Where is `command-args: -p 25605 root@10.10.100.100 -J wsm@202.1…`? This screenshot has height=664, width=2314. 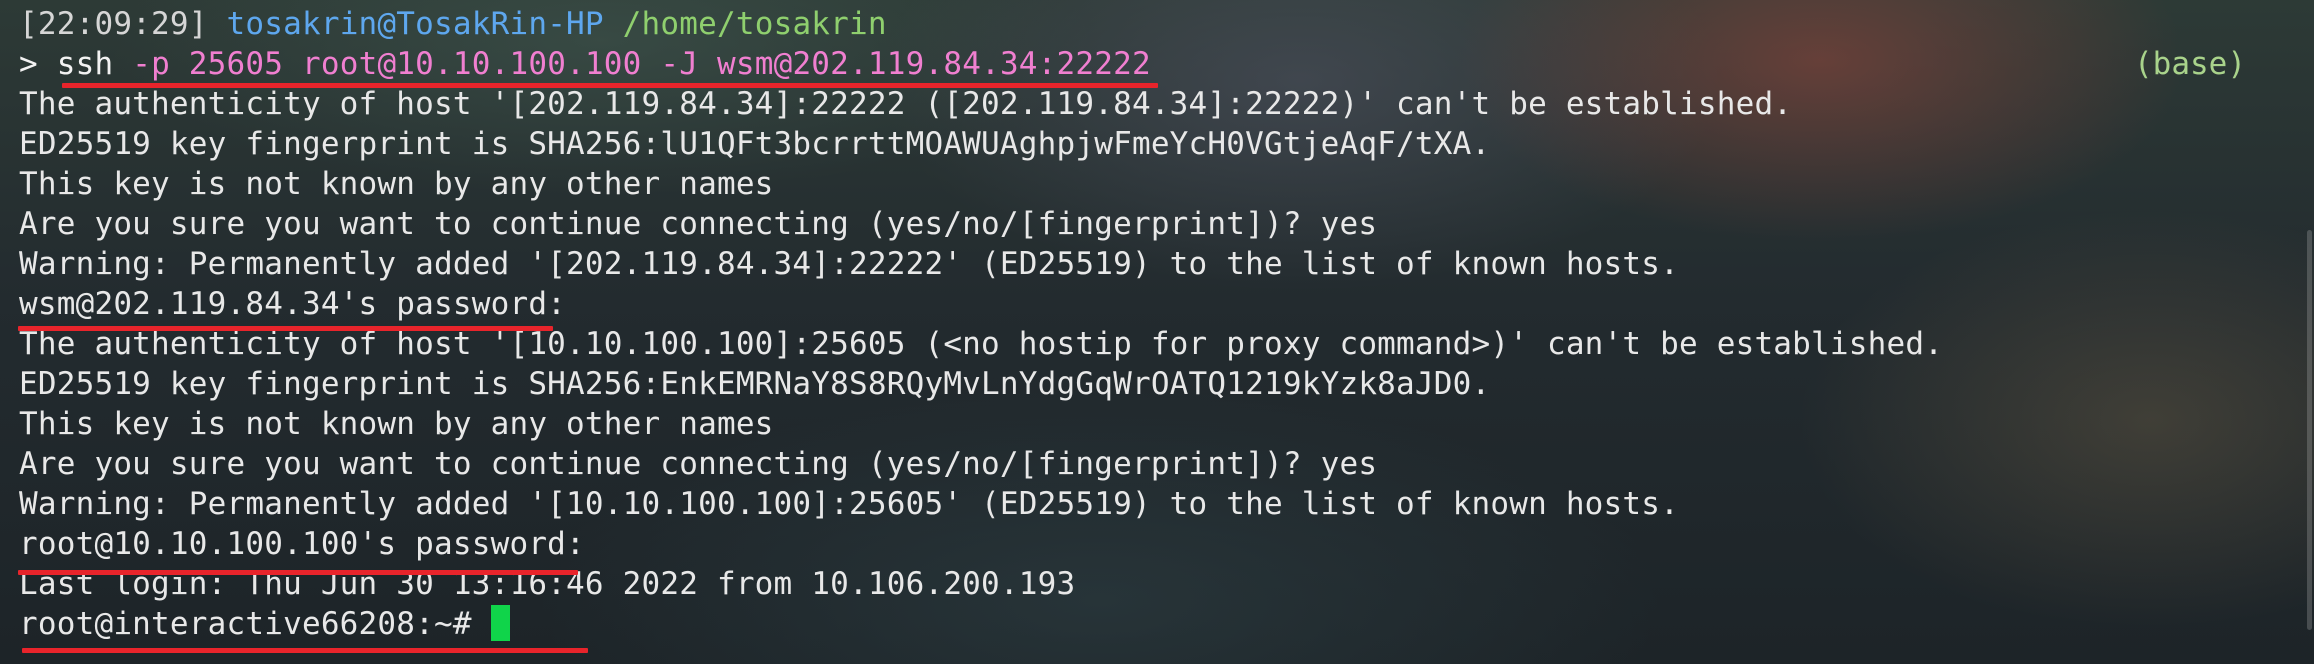 command-args: -p 25605 root@10.10.100.100 -J wsm@202.1… is located at coordinates (641, 64).